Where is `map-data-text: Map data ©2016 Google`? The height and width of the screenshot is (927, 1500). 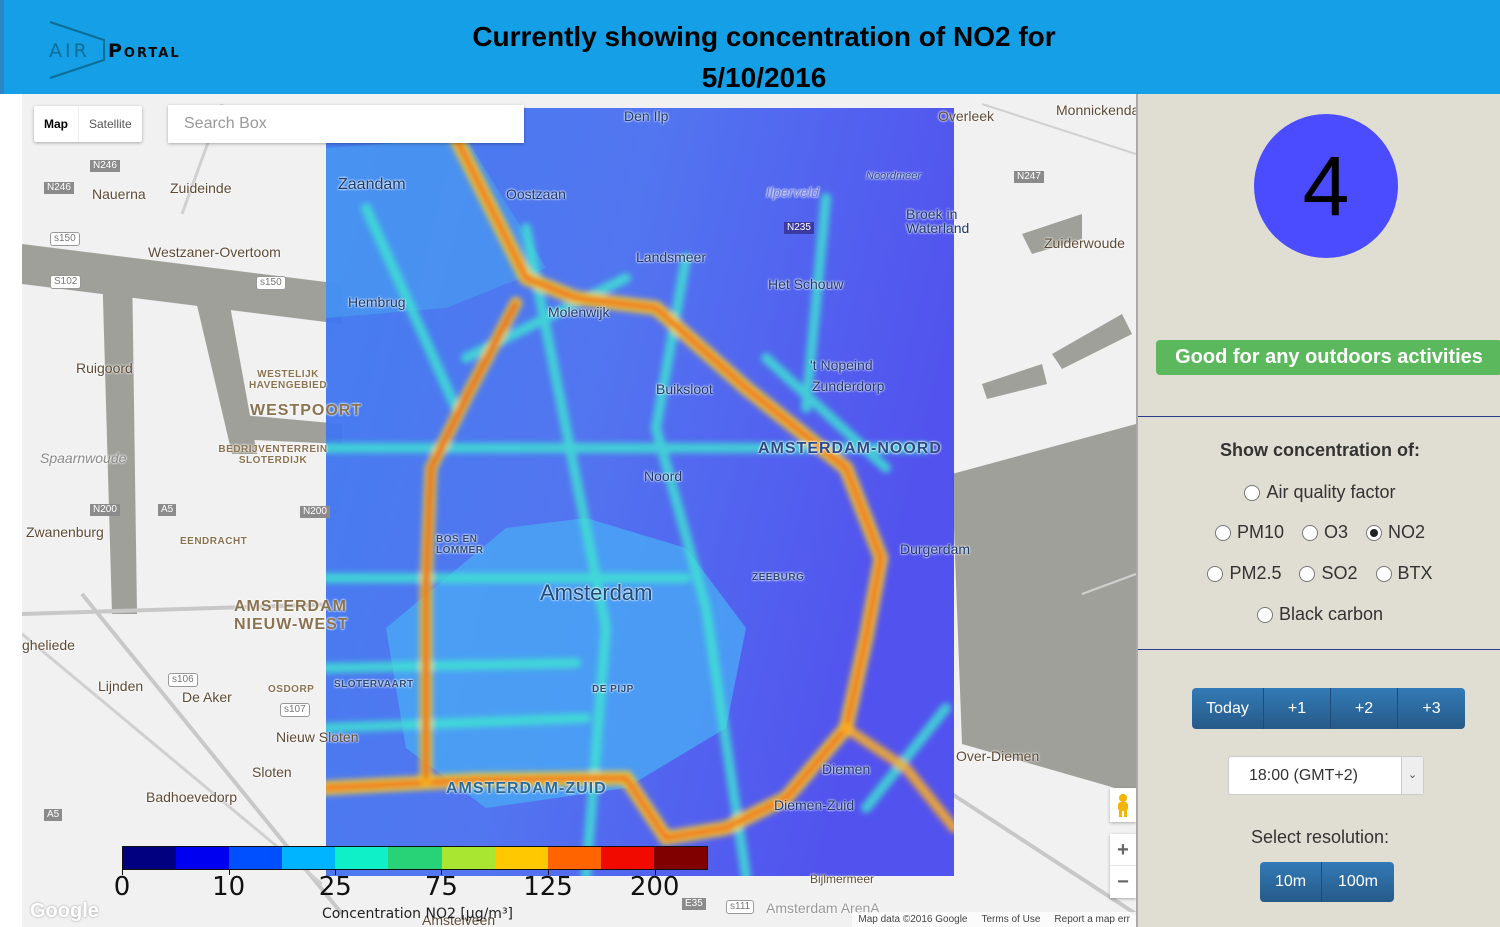
map-data-text: Map data ©2016 Google is located at coordinates (913, 919).